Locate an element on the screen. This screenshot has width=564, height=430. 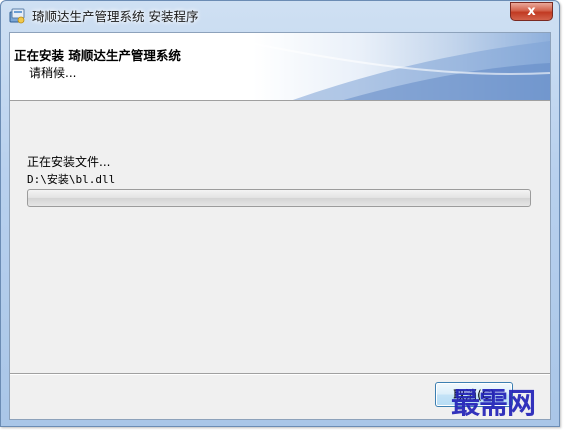
site-watermark: 最需网 is located at coordinates (493, 403).